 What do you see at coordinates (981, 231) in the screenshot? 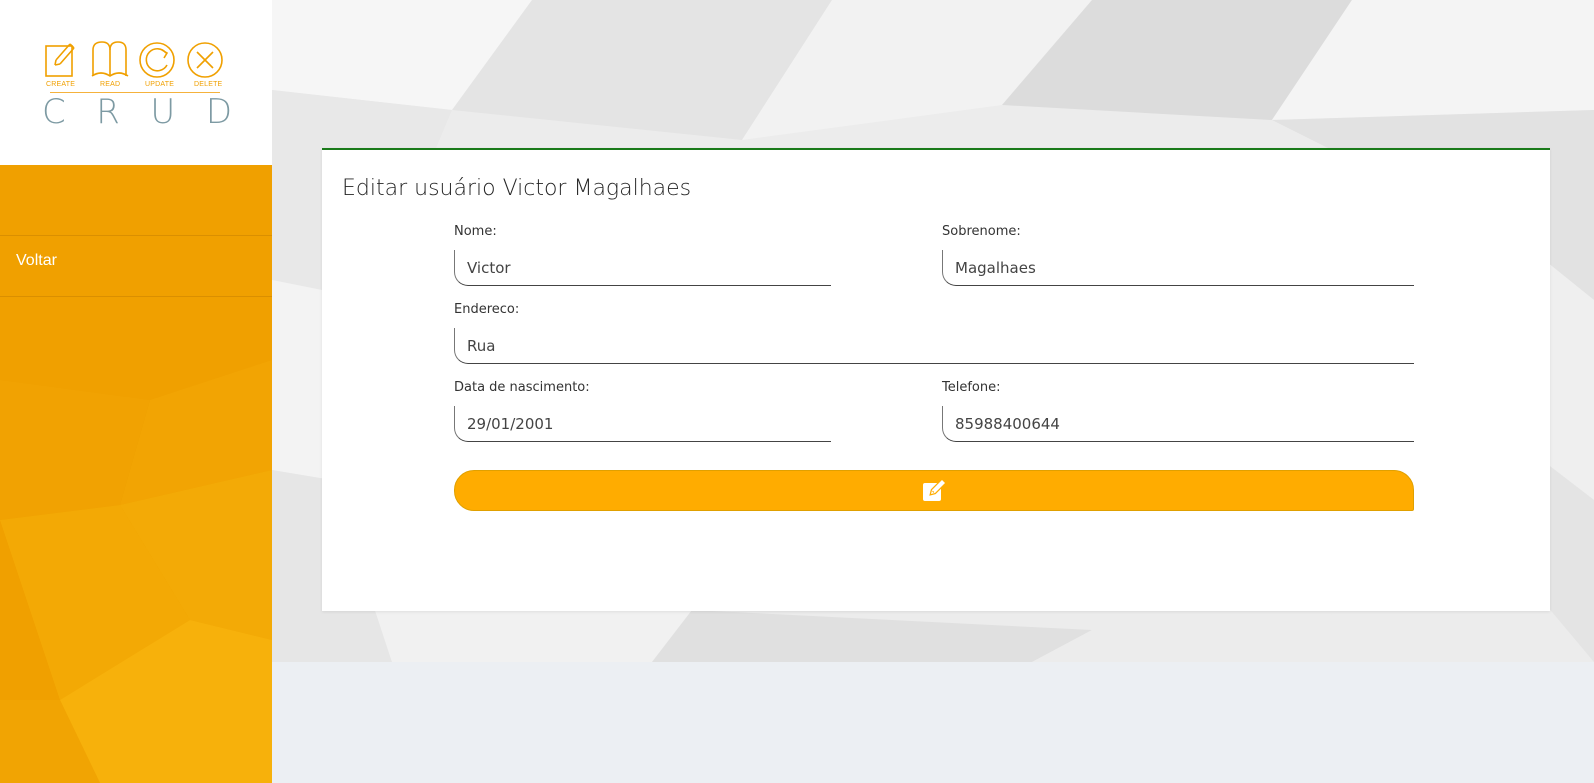
I see `sobrenome-label: Sobrenome:` at bounding box center [981, 231].